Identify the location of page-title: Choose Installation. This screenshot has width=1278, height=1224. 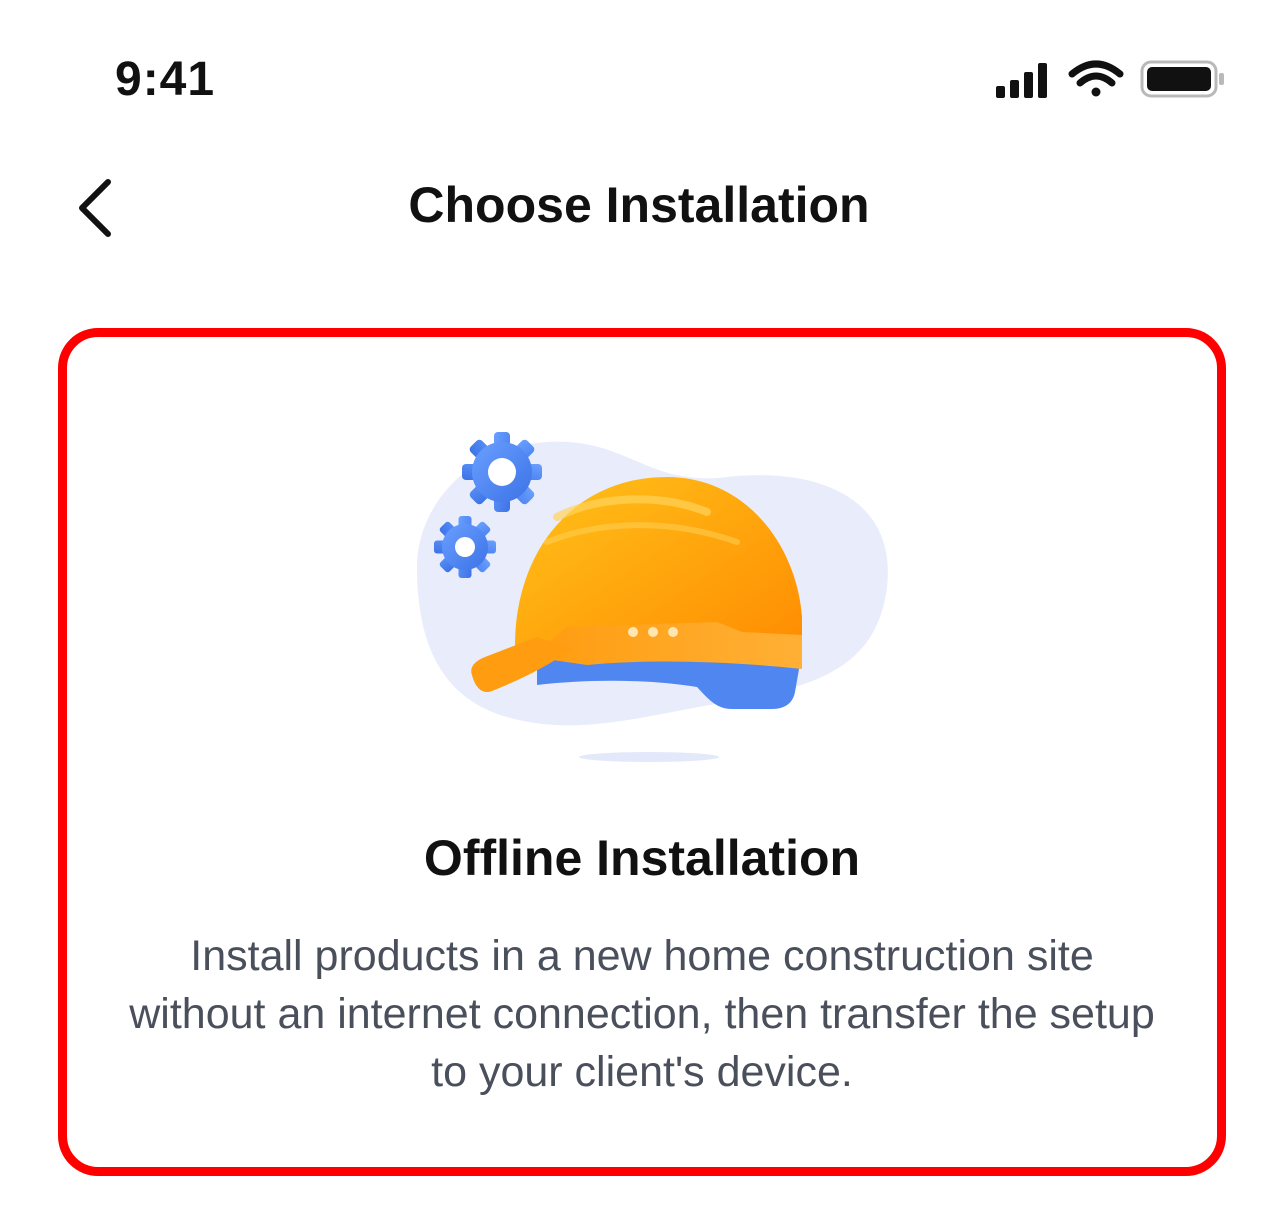
(639, 205).